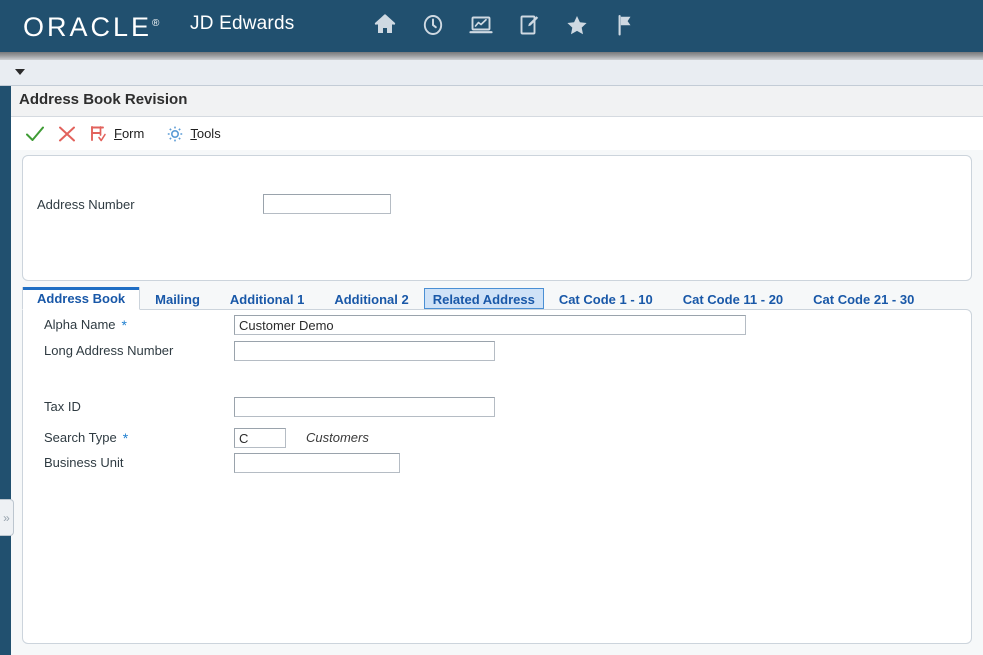 Image resolution: width=983 pixels, height=655 pixels. I want to click on tab-cat-code-1-10: Cat Code 1 - 10, so click(606, 298).